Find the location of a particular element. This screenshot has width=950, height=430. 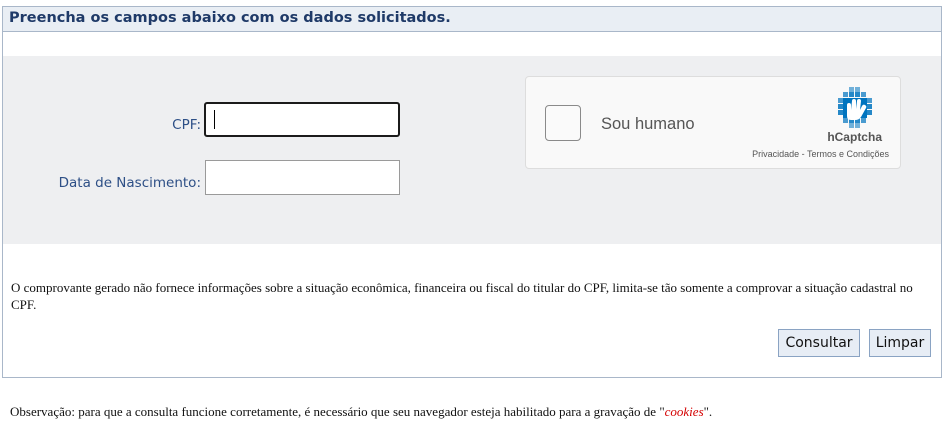

captcha-links: Privacidade - Termos e Condições is located at coordinates (820, 154).